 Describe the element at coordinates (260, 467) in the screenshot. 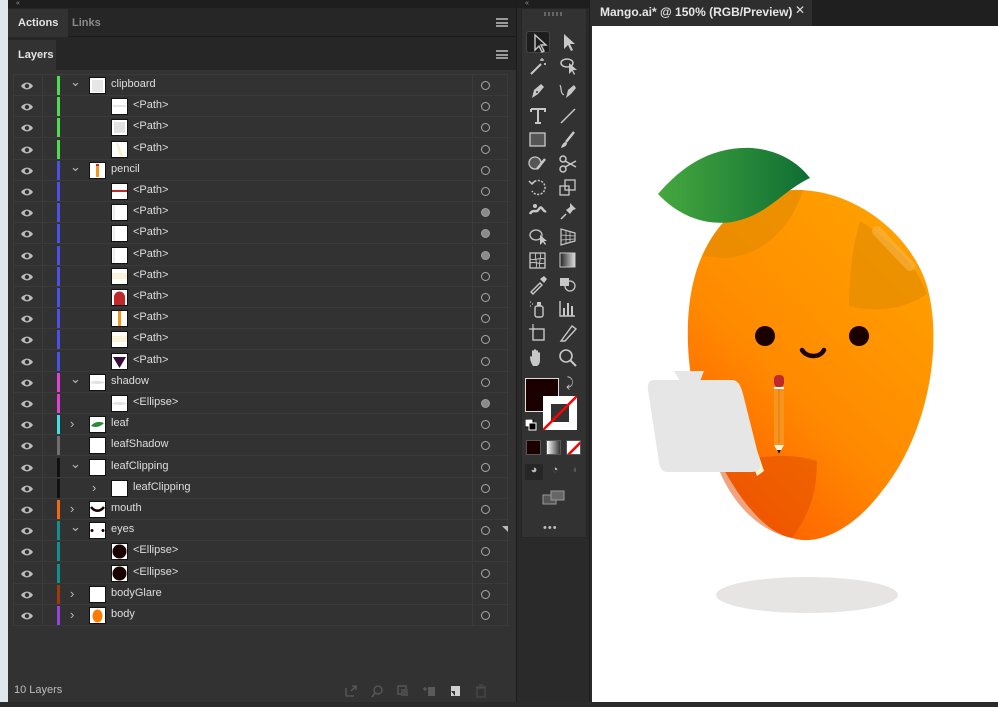

I see `layer-row: ⌄ leafClipping` at that location.